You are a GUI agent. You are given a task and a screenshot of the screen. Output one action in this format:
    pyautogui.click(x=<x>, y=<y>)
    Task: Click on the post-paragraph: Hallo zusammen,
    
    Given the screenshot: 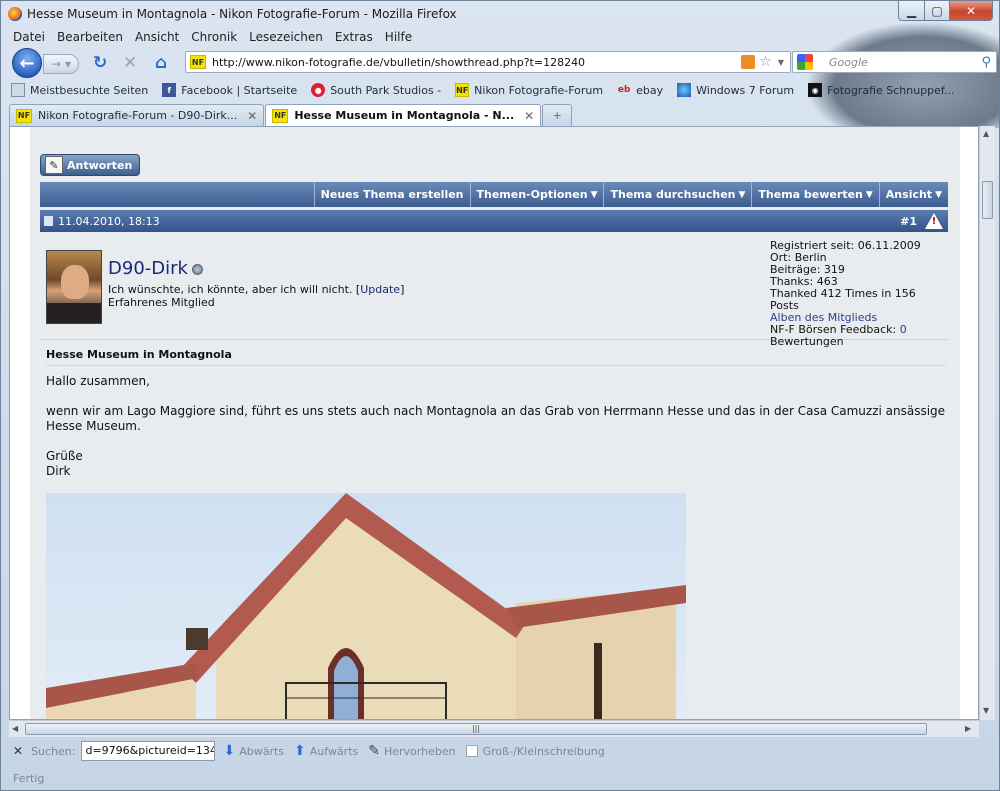 What is the action you would take?
    pyautogui.click(x=98, y=381)
    